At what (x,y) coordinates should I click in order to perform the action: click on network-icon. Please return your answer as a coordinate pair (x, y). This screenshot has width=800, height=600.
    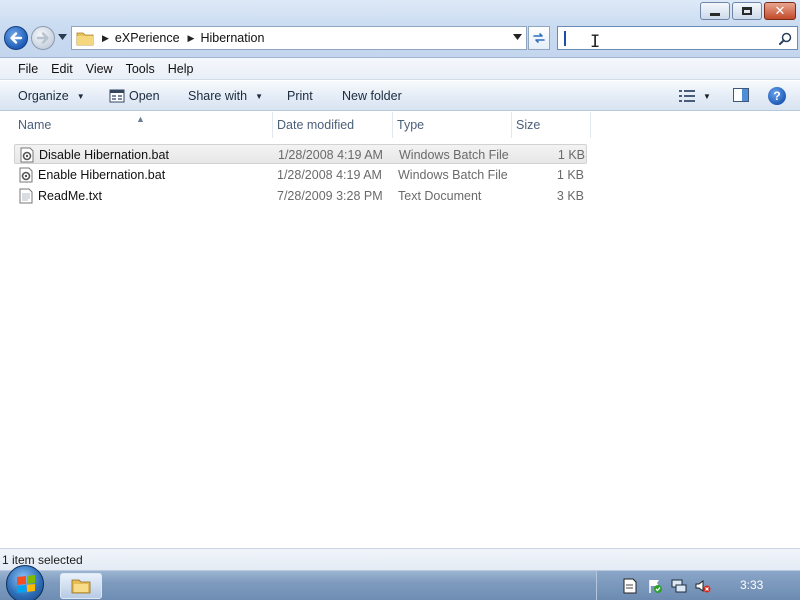
    Looking at the image, I should click on (679, 586).